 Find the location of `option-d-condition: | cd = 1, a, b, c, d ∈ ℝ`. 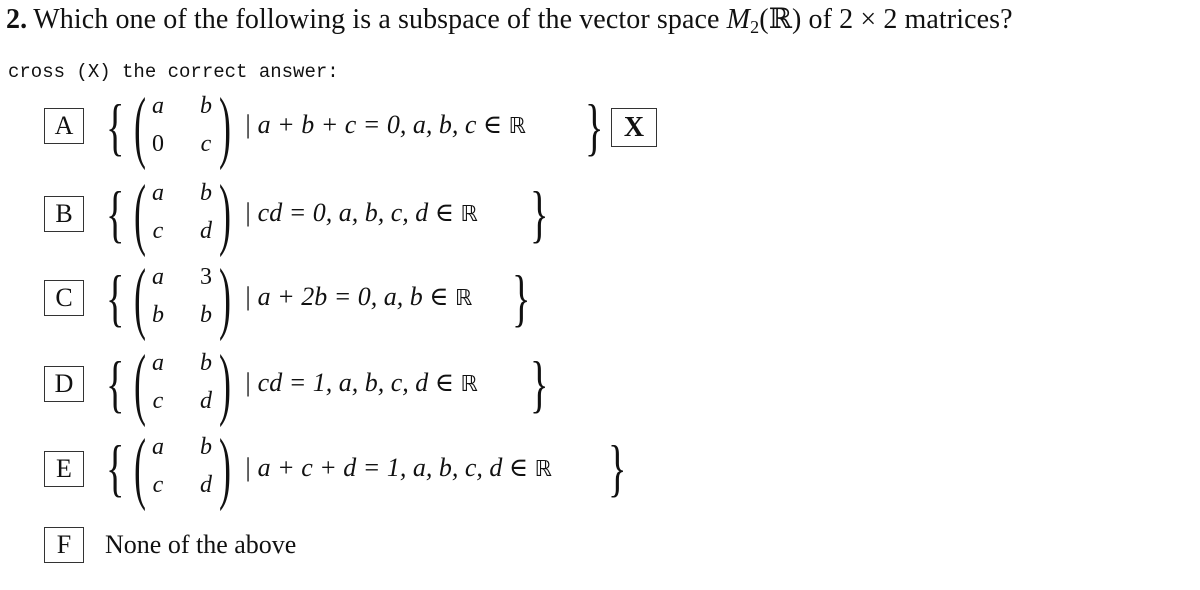

option-d-condition: | cd = 1, a, b, c, d ∈ ℝ is located at coordinates (361, 382).